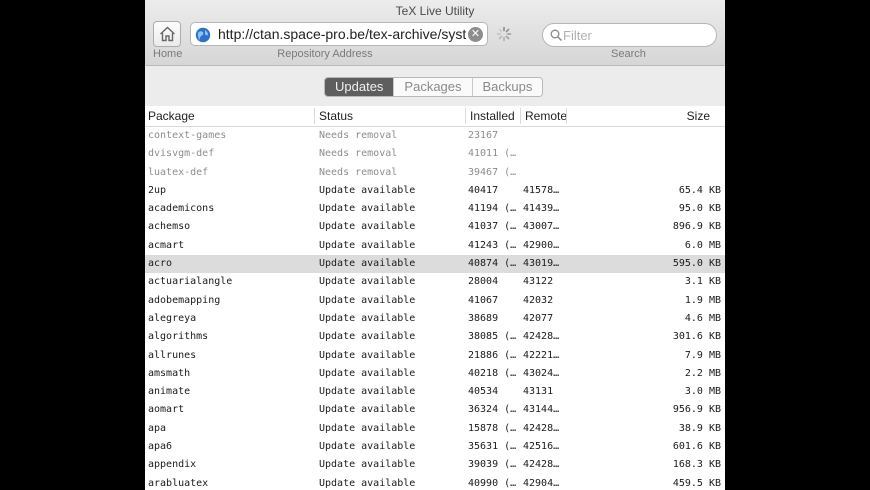  I want to click on cell-size: 95.0 KB, so click(699, 209).